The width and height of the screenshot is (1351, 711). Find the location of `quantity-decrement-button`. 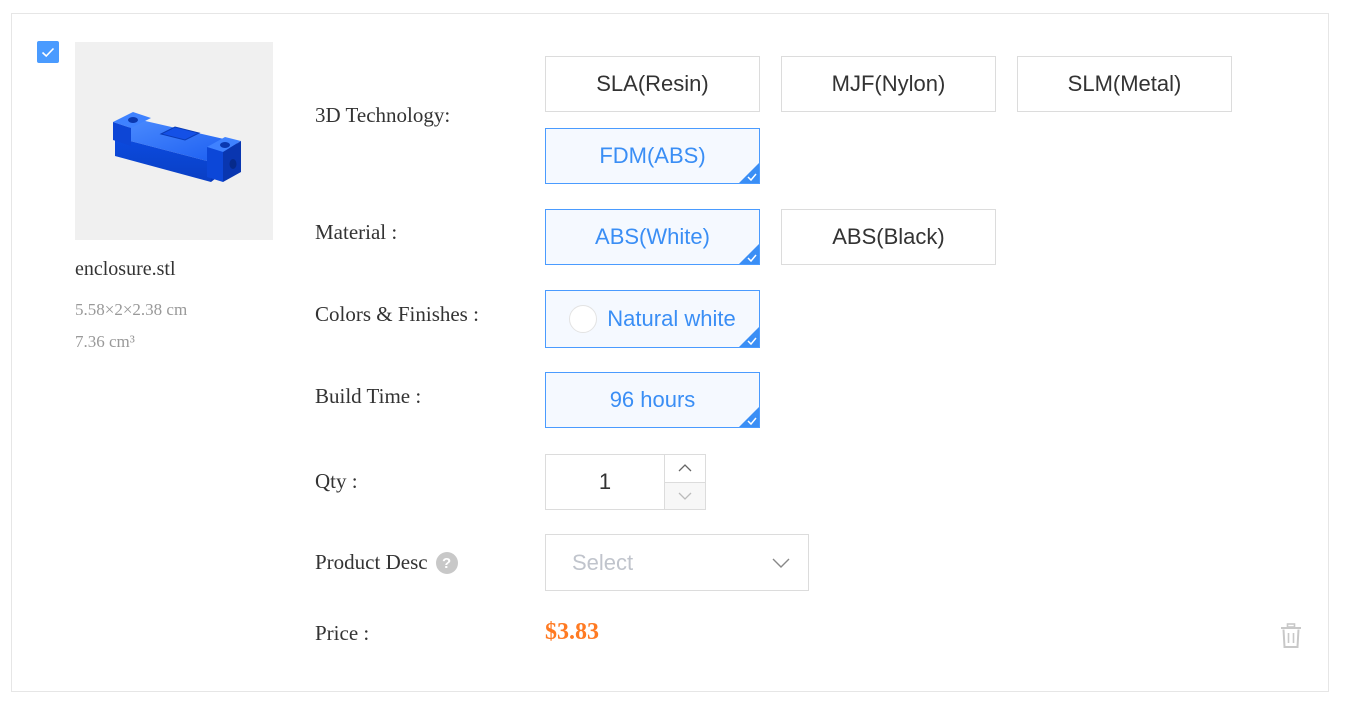

quantity-decrement-button is located at coordinates (685, 495).